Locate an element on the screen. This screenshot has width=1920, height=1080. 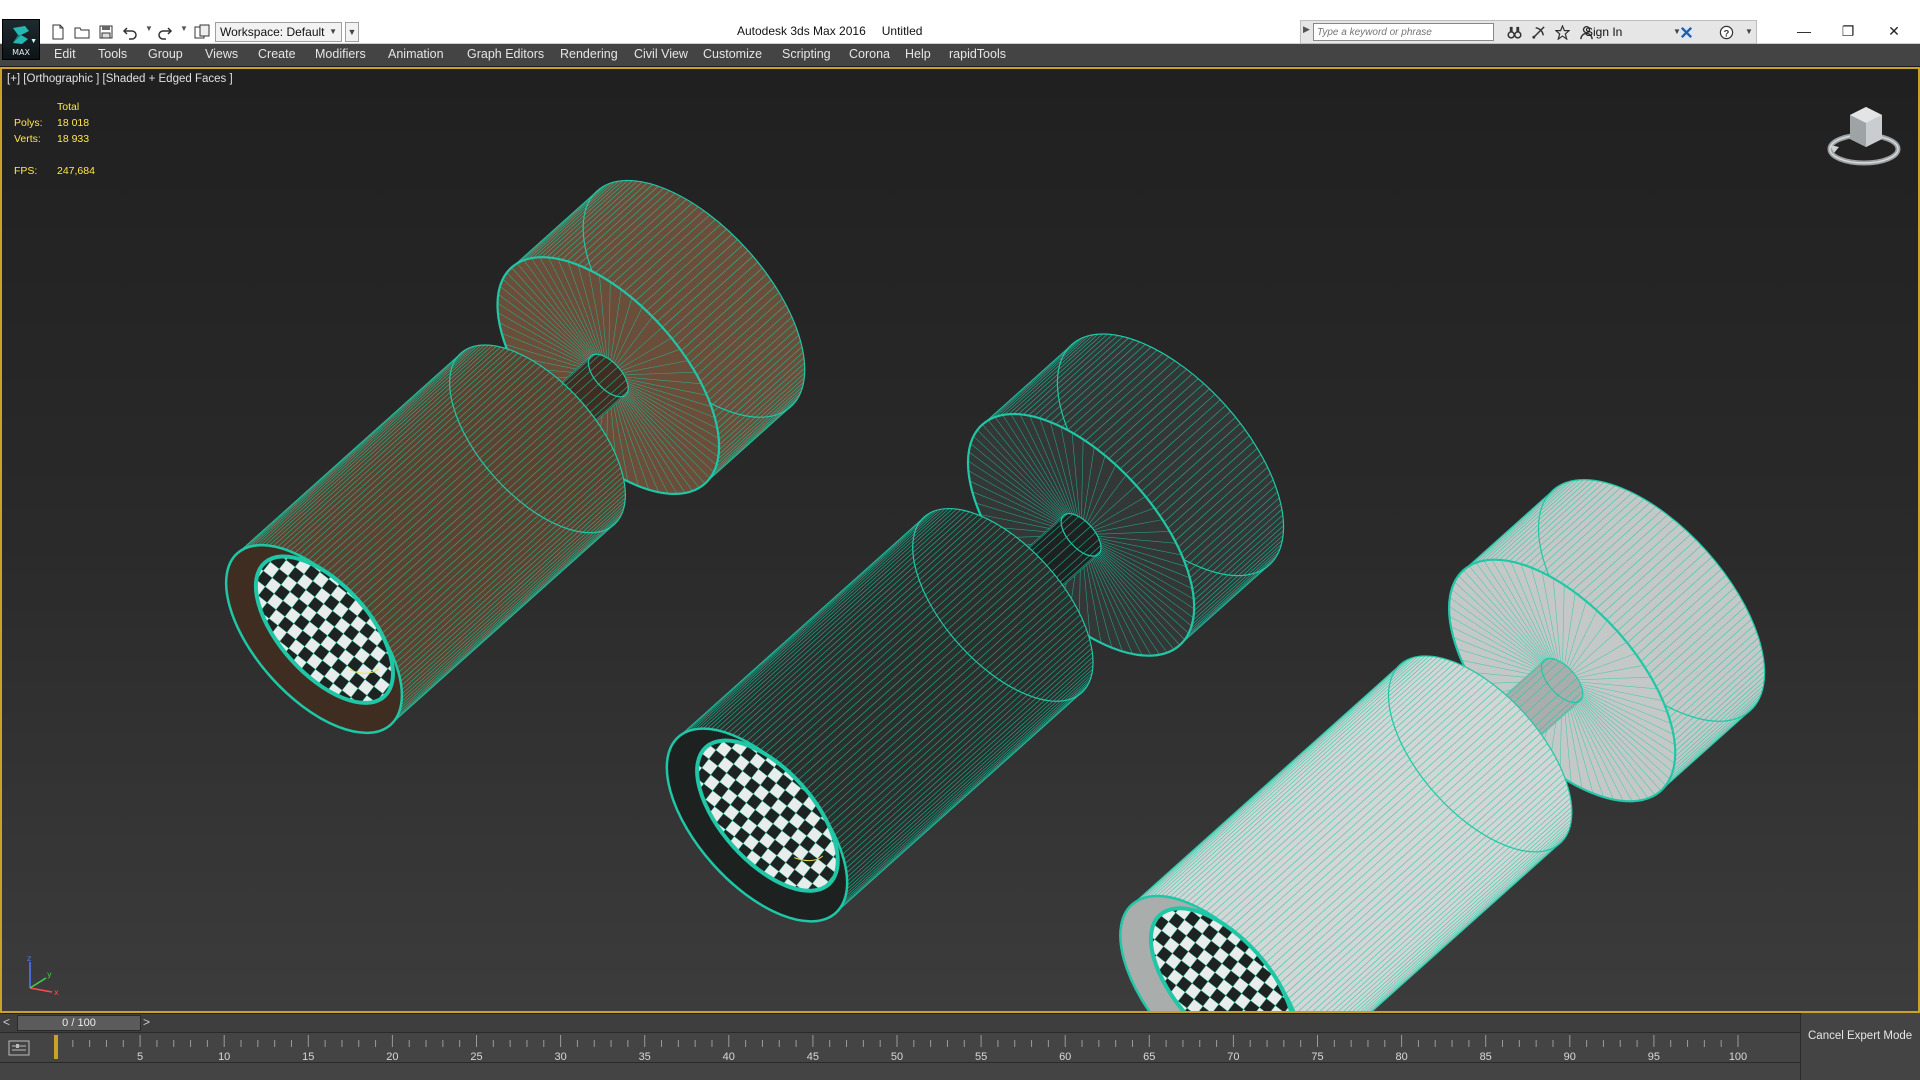
help-dropdown-icon: ▼ is located at coordinates (1749, 31).